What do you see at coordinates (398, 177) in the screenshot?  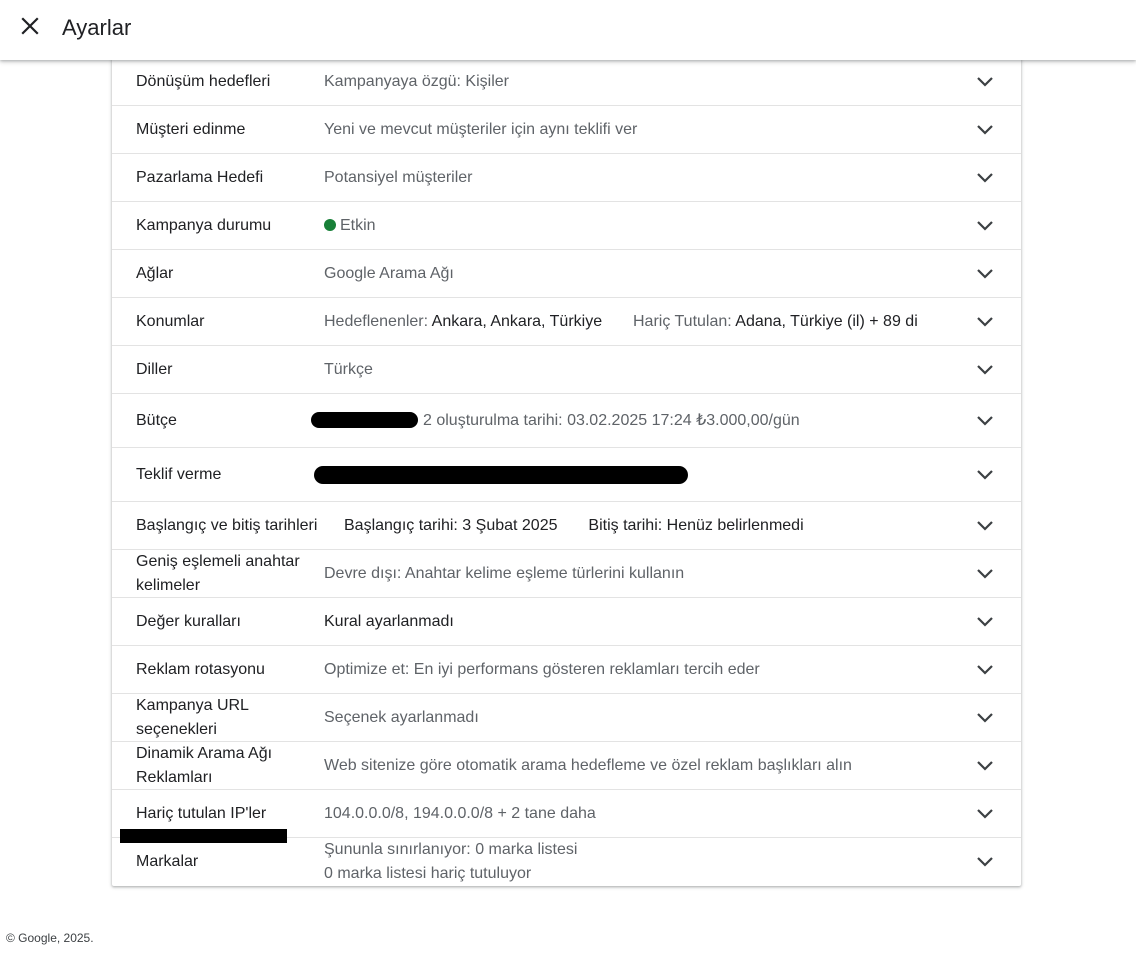 I see `setting-value: Potansiyel müşteriler` at bounding box center [398, 177].